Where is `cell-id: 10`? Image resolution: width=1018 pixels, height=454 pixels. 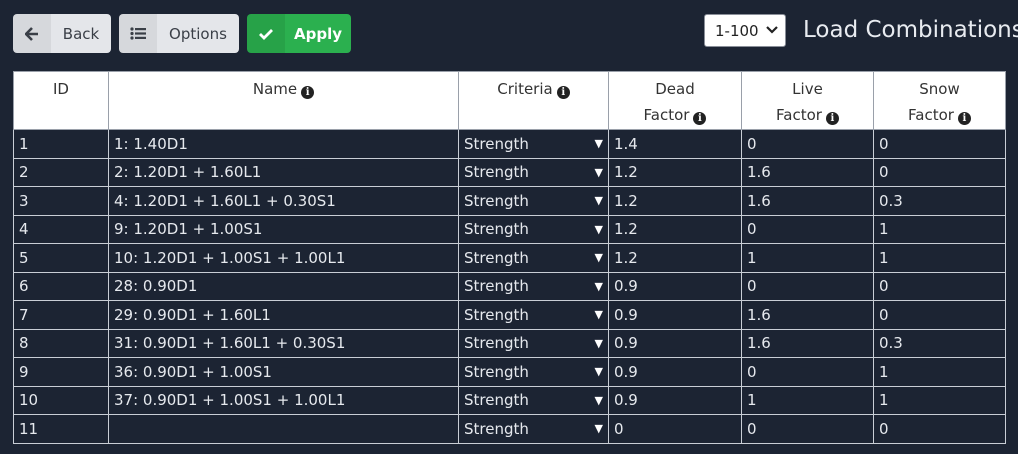 cell-id: 10 is located at coordinates (61, 400).